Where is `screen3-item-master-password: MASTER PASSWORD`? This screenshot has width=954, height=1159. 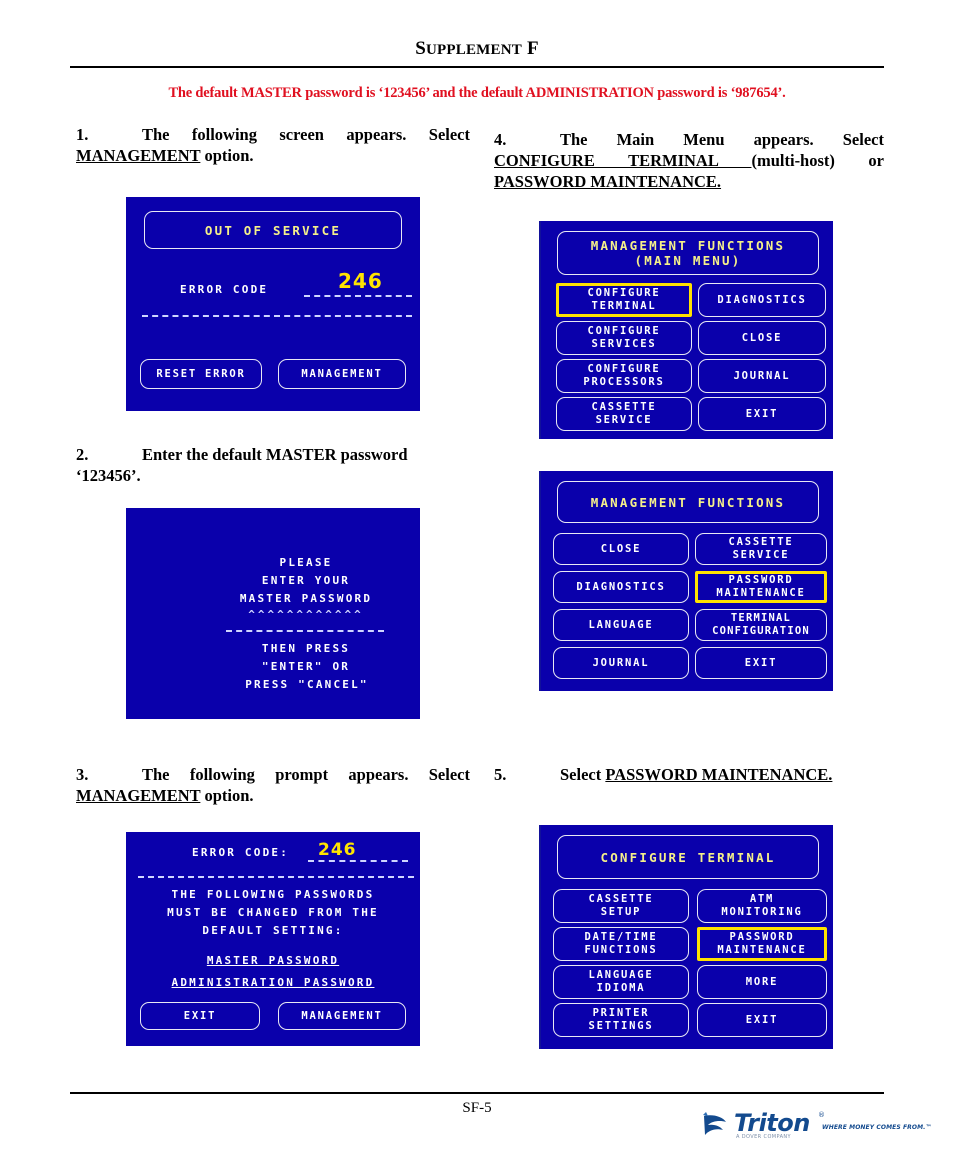
screen3-item-master-password: MASTER PASSWORD is located at coordinates (273, 960).